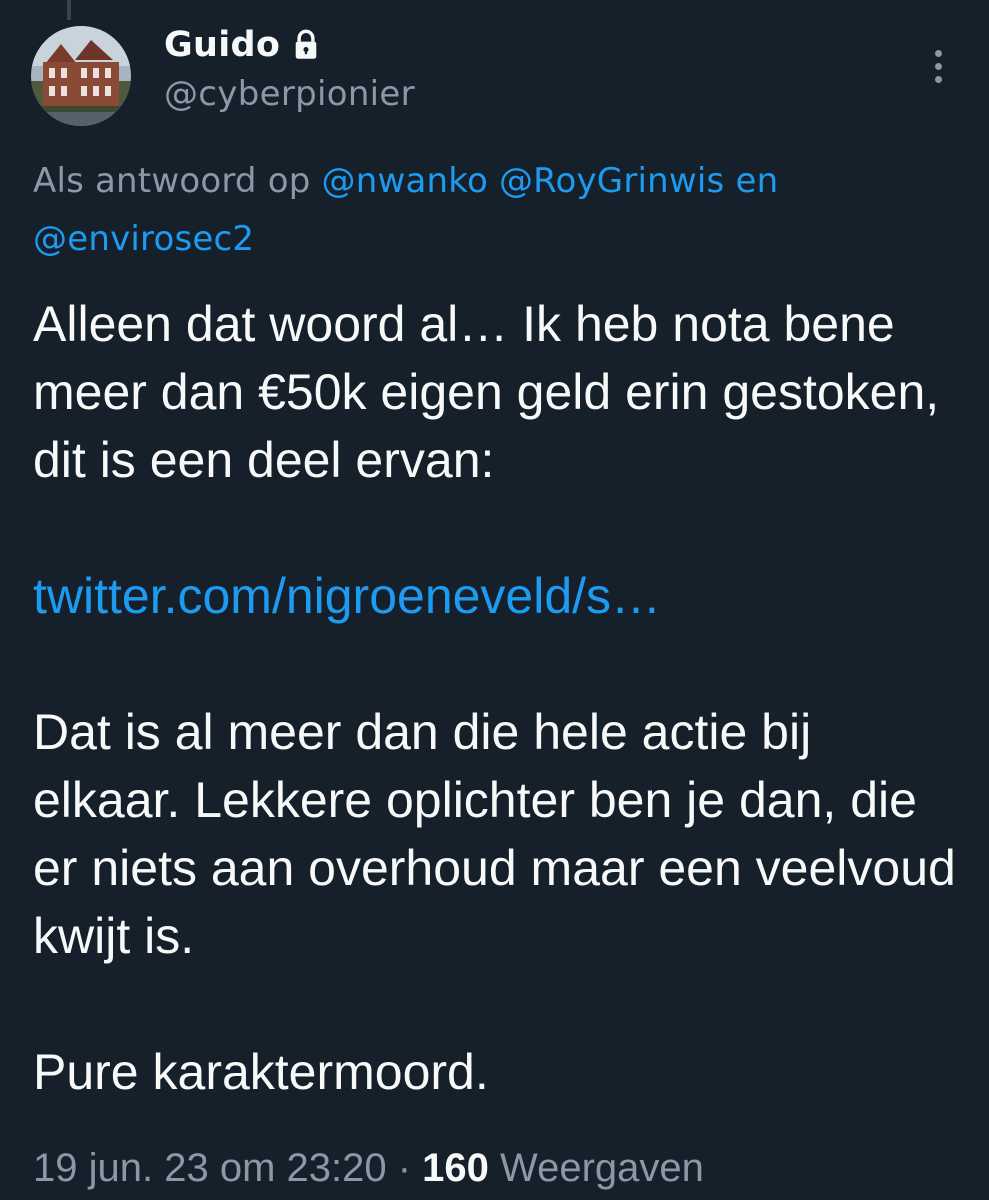  I want to click on author-handle: @cyberpionier, so click(289, 94).